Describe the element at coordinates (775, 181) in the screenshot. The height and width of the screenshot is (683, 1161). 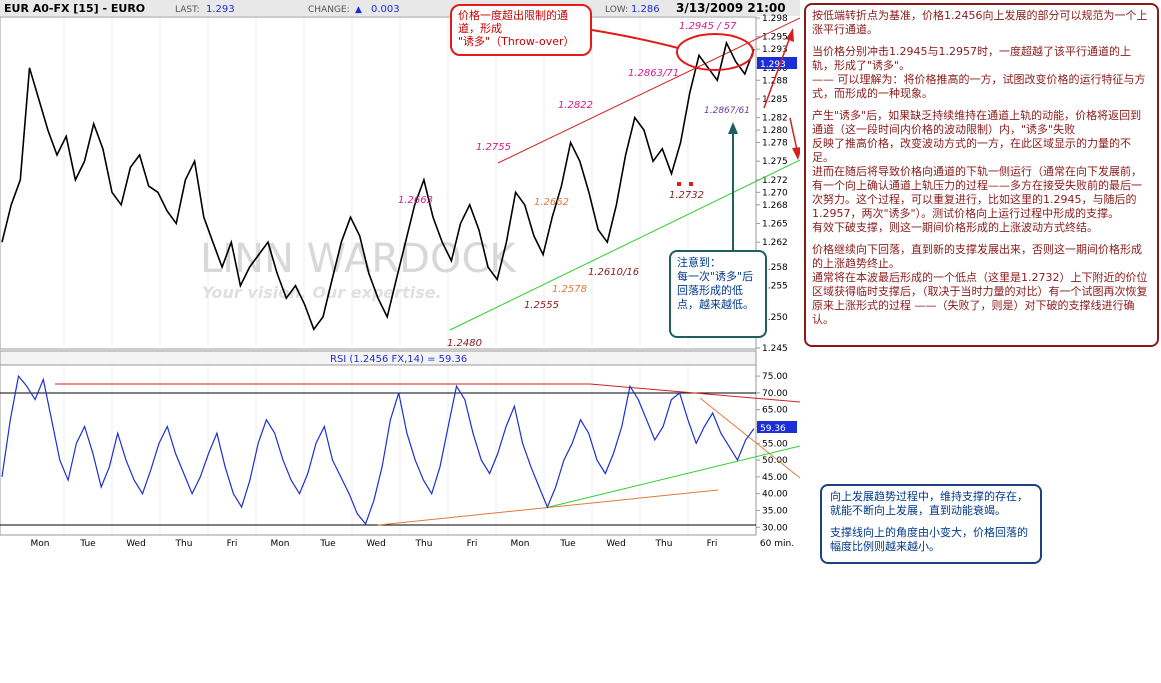
I see `price-tick-label: 1.272` at that location.